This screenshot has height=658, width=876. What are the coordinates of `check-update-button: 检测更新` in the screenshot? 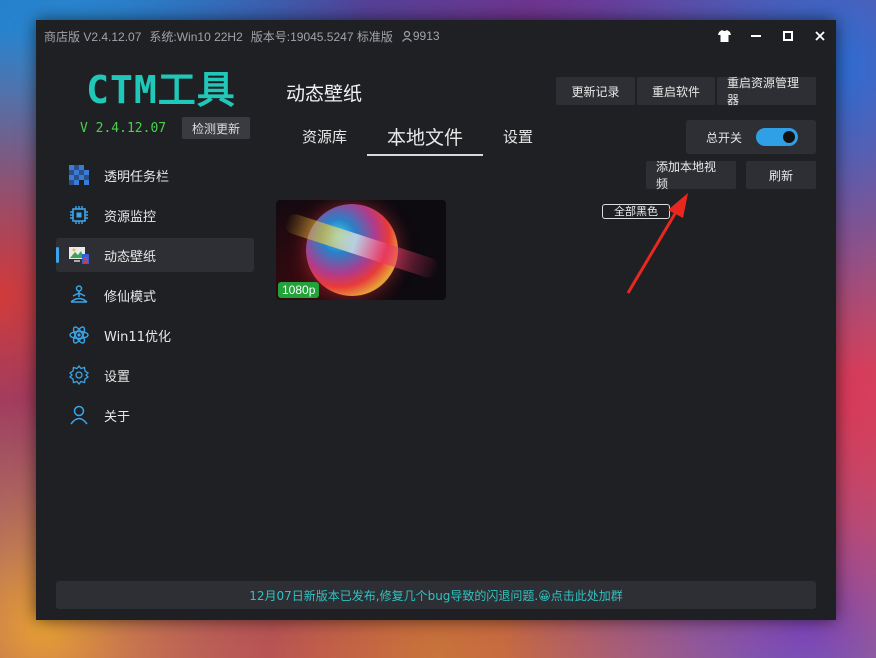 It's located at (216, 128).